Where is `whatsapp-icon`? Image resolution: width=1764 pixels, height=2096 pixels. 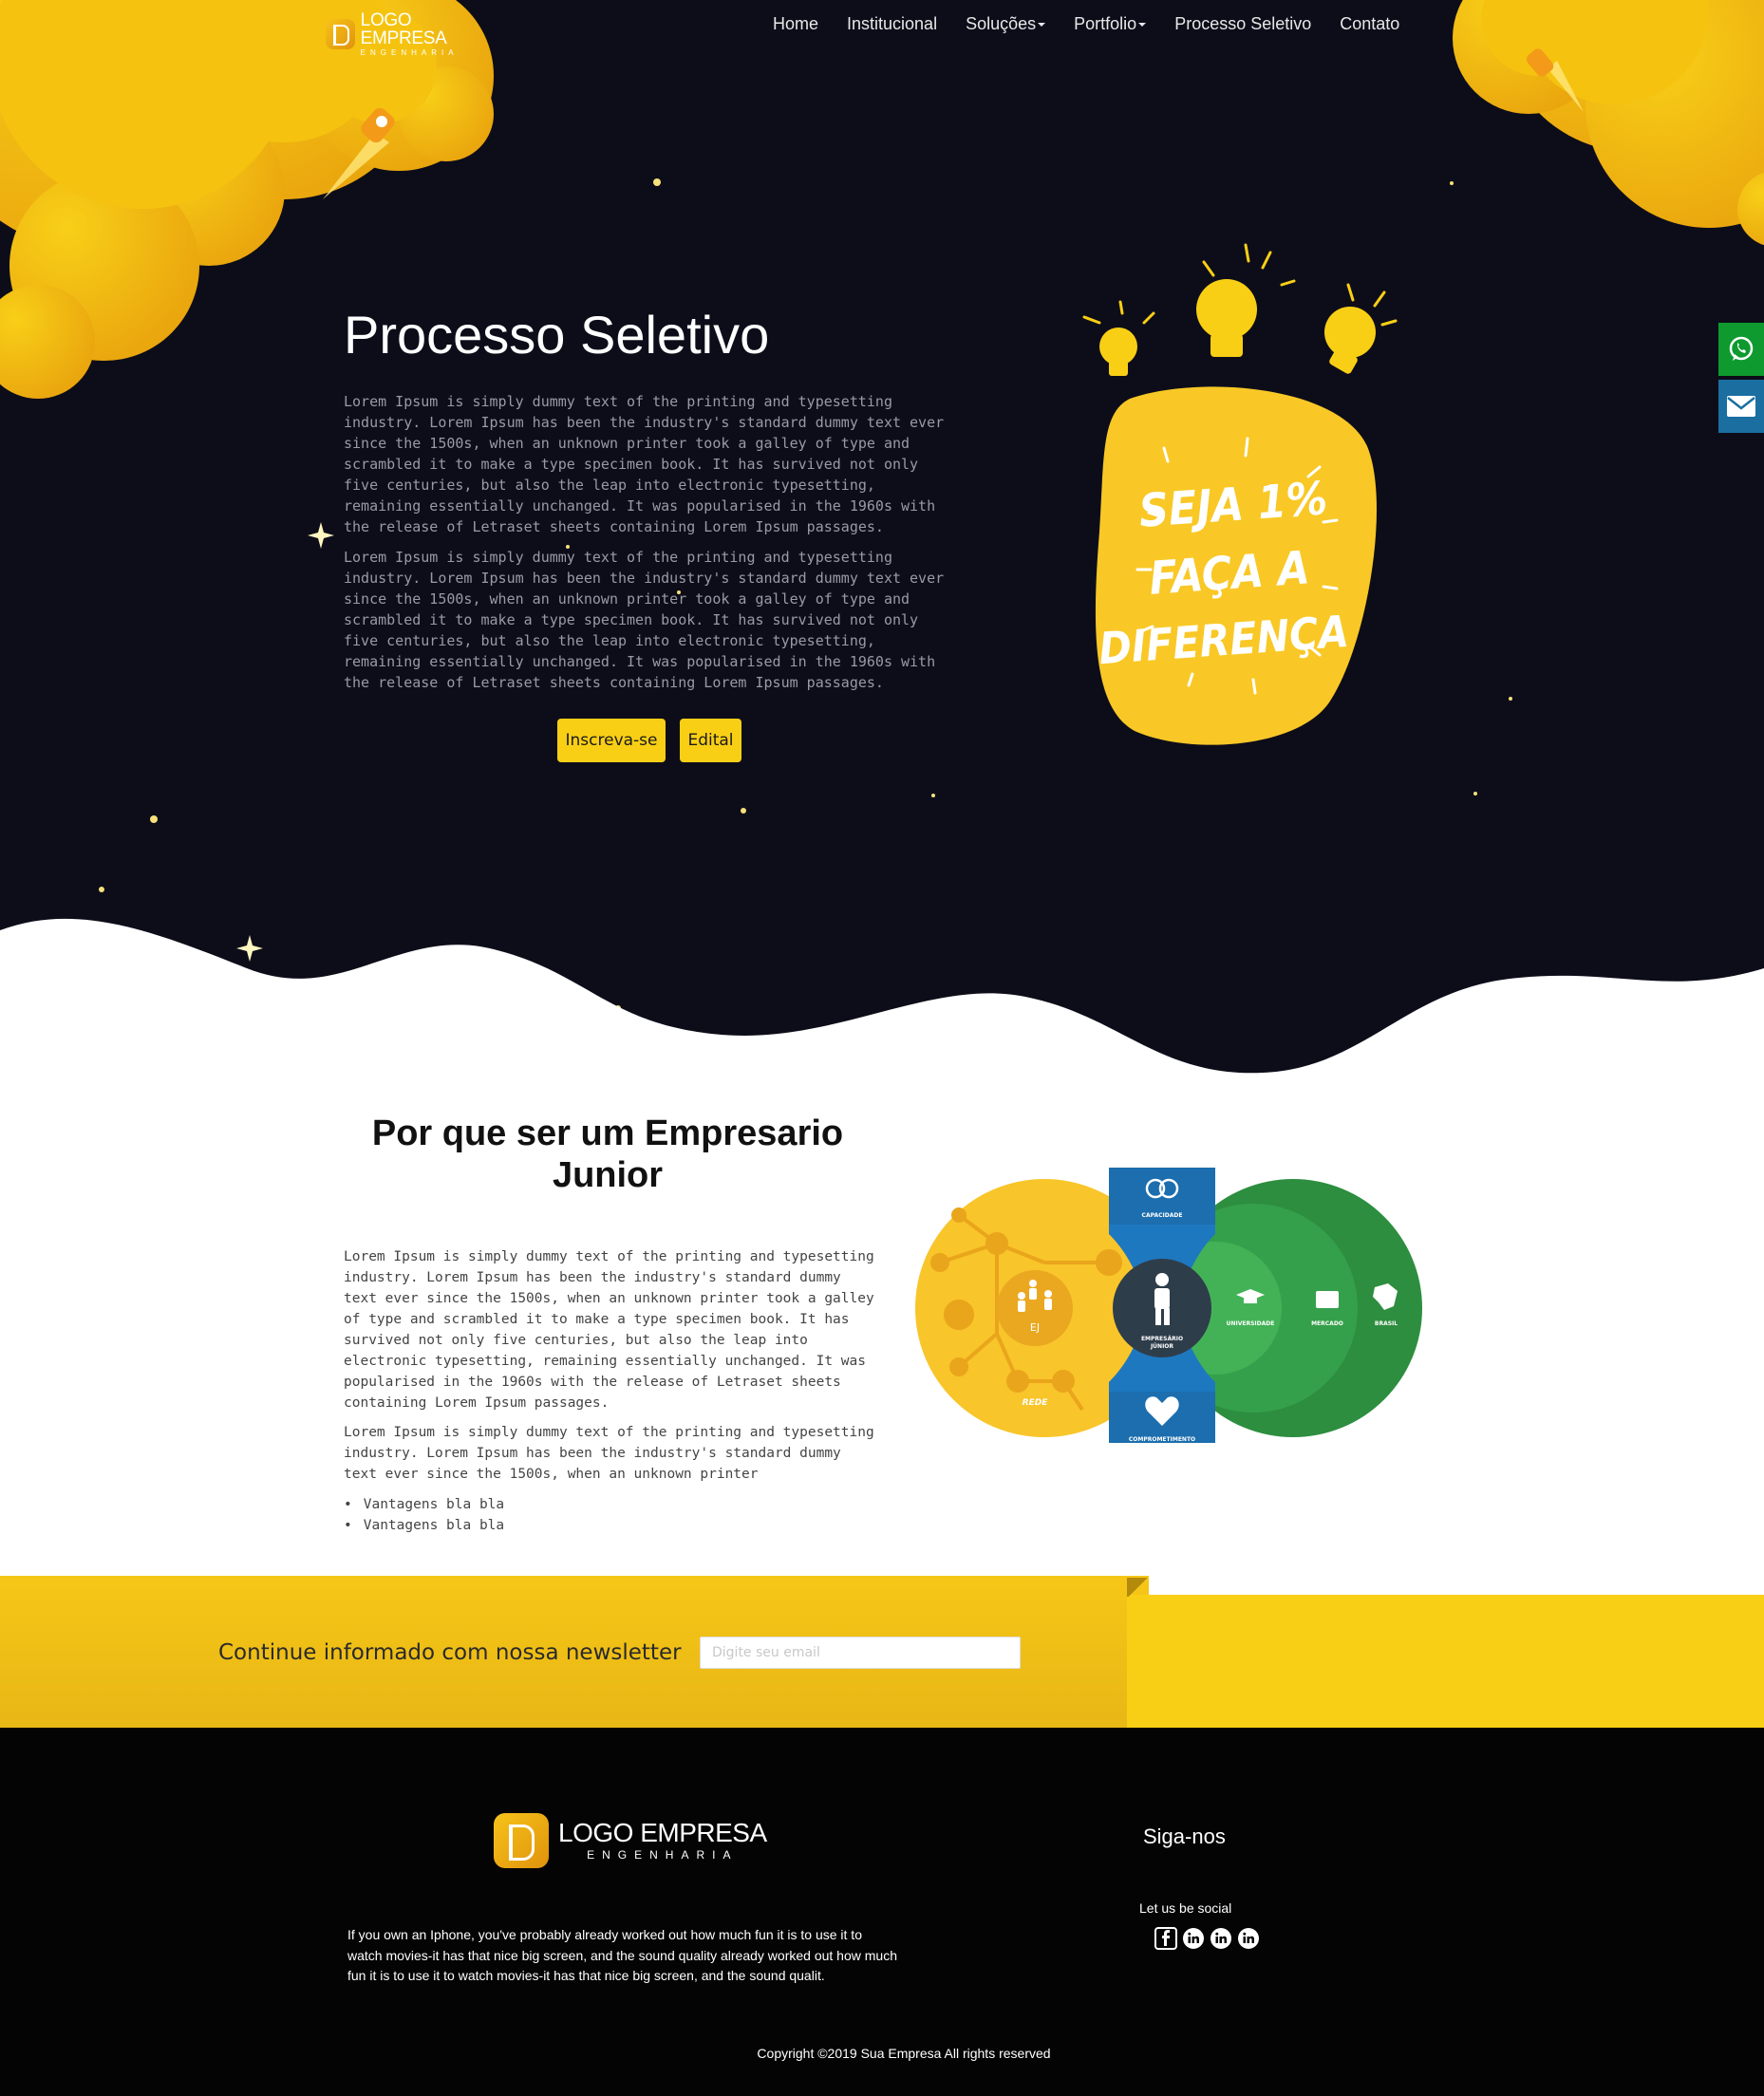
whatsapp-icon is located at coordinates (1742, 348).